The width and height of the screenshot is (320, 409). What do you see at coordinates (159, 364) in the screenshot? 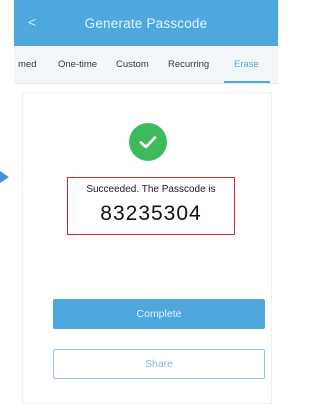
I see `share-button: Share` at bounding box center [159, 364].